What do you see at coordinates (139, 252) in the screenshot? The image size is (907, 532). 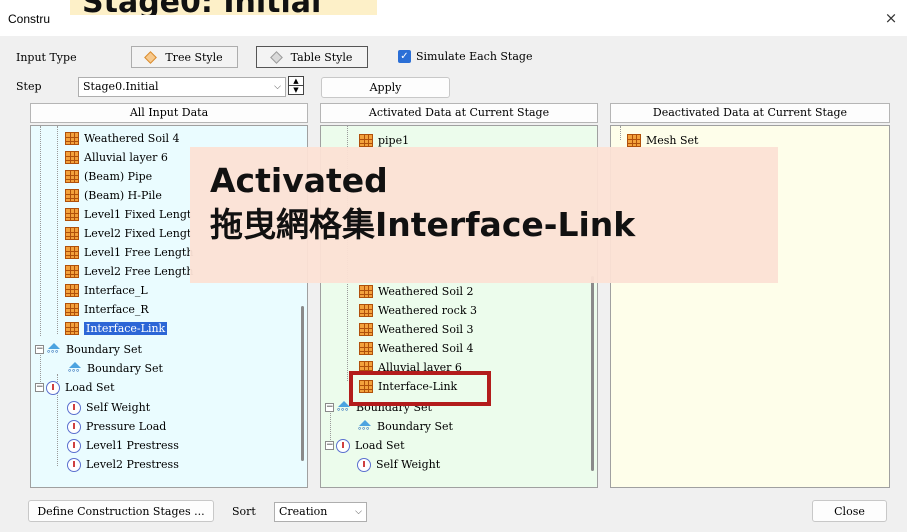 I see `tree-item-label: Level1 Free Length` at bounding box center [139, 252].